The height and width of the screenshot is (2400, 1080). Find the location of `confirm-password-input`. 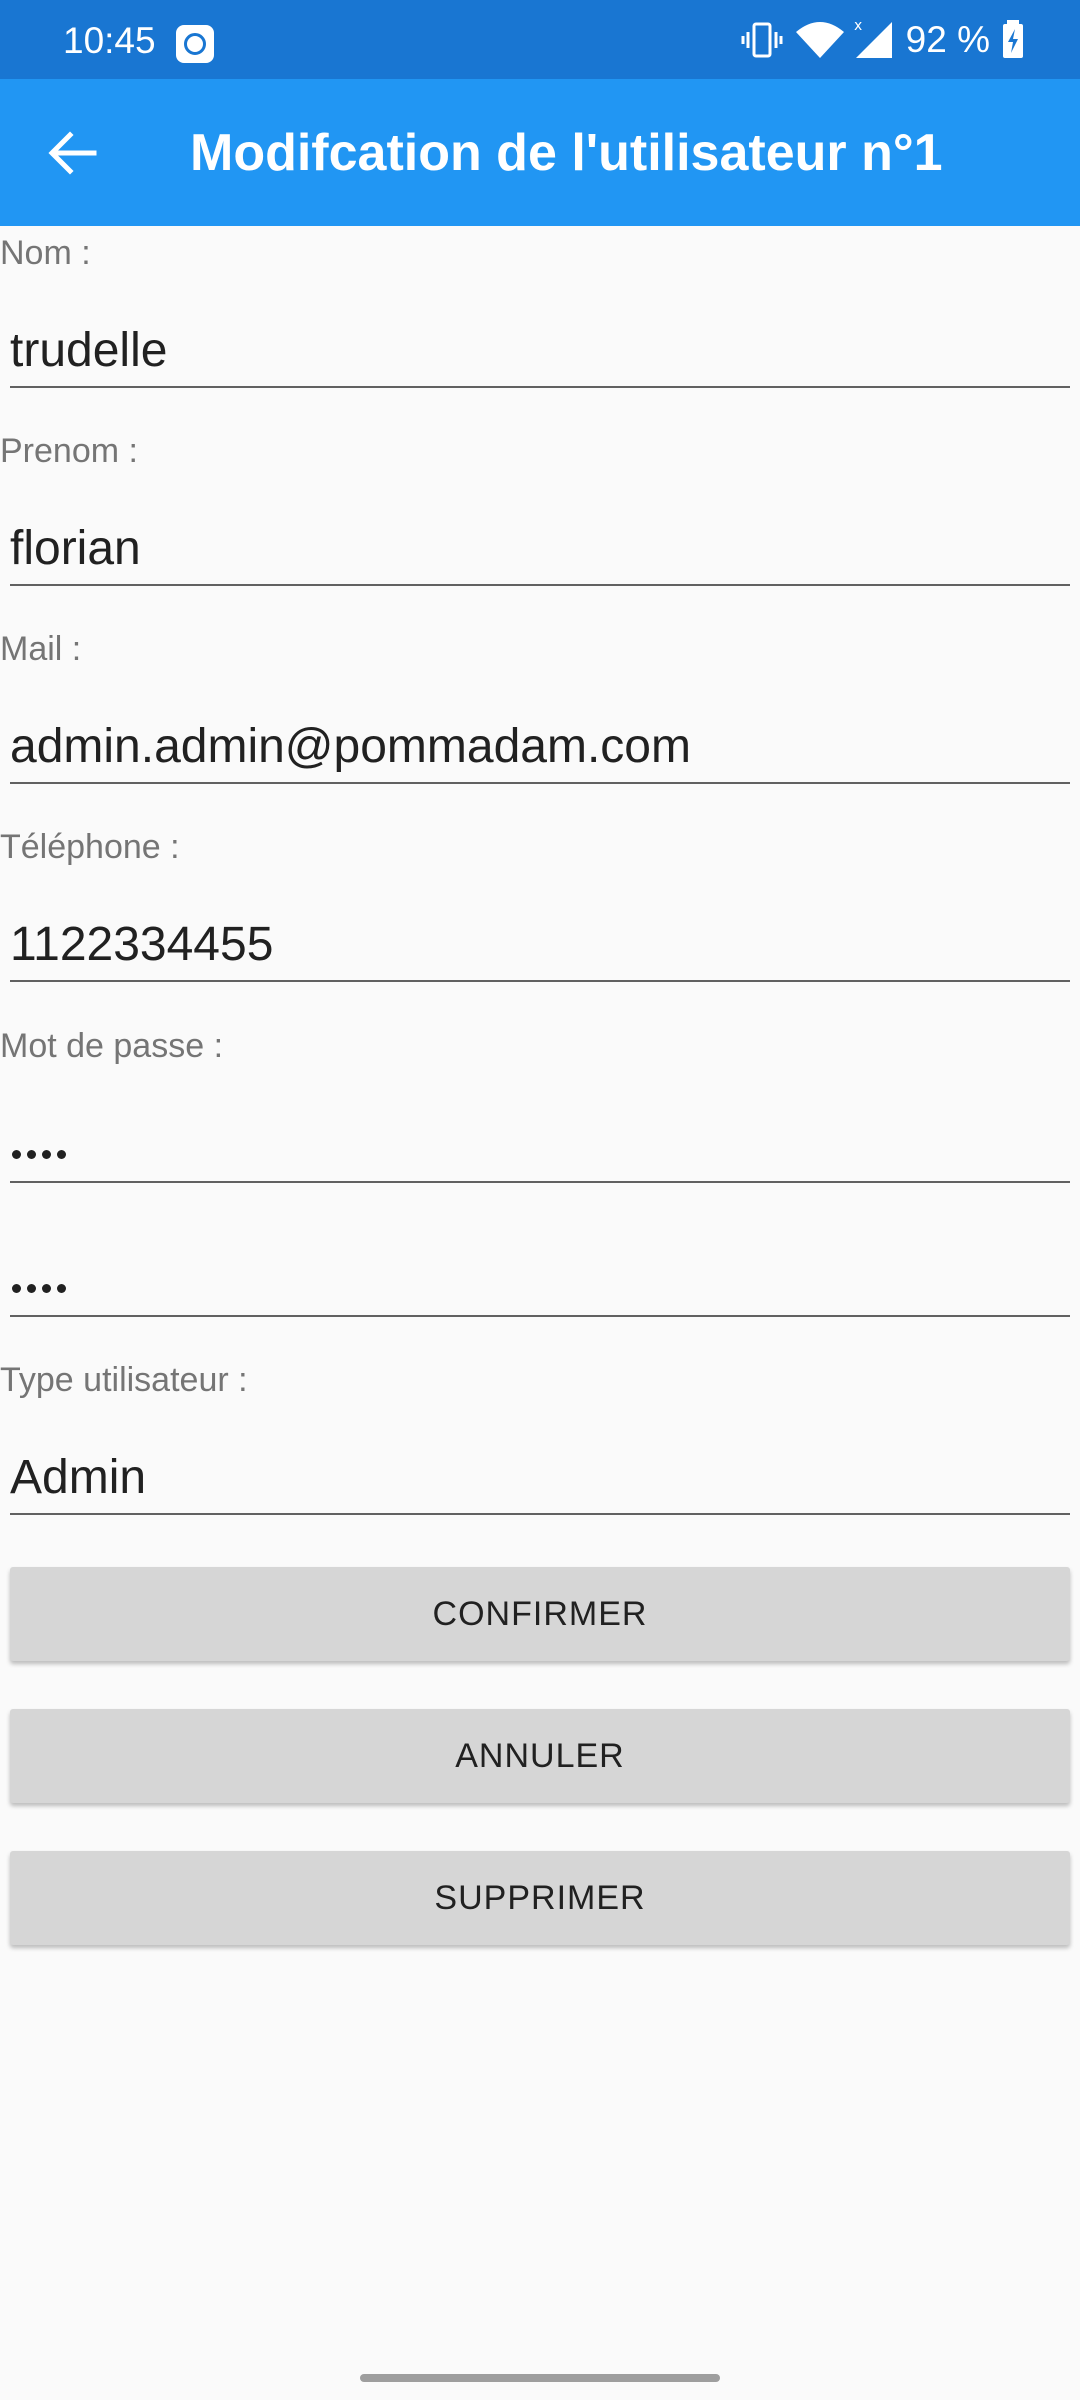

confirm-password-input is located at coordinates (540, 1282).